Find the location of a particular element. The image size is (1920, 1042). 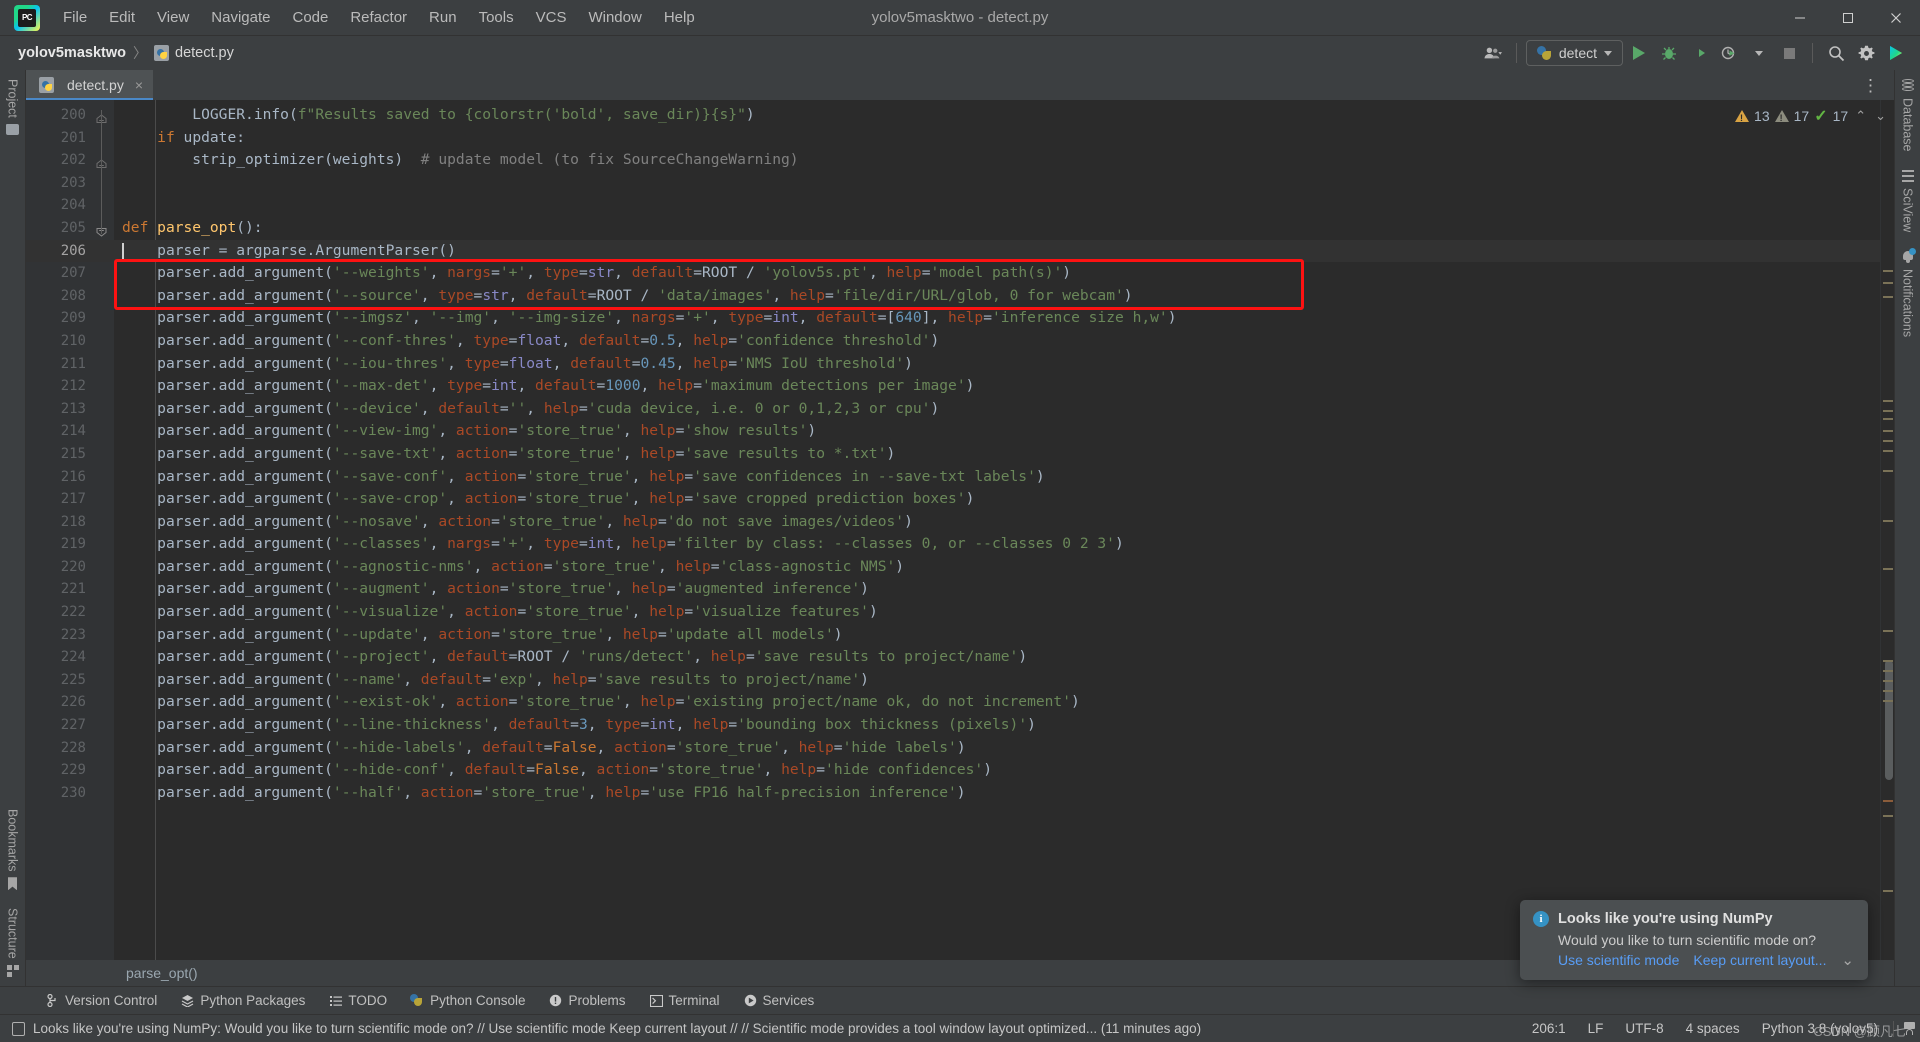

debug-button is located at coordinates (1669, 53).